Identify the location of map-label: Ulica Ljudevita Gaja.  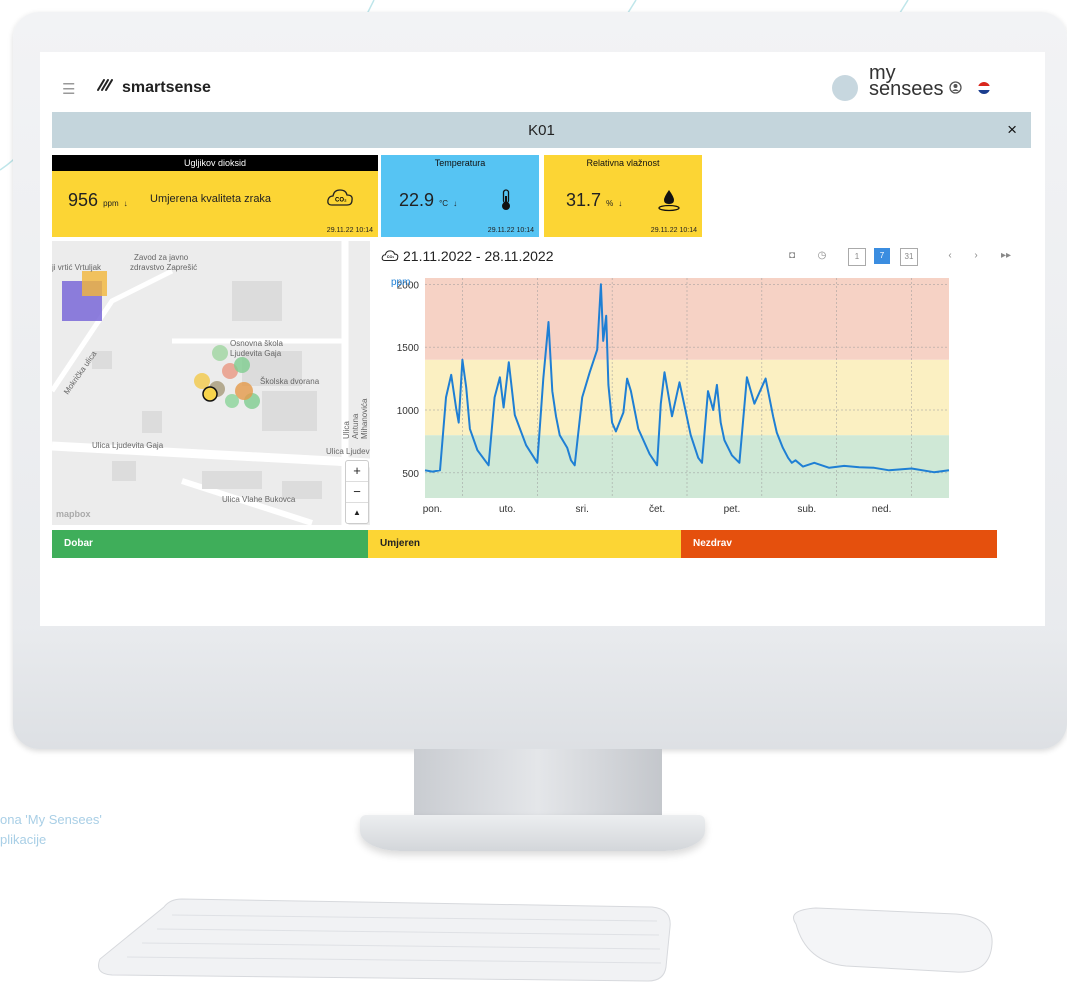
(128, 445).